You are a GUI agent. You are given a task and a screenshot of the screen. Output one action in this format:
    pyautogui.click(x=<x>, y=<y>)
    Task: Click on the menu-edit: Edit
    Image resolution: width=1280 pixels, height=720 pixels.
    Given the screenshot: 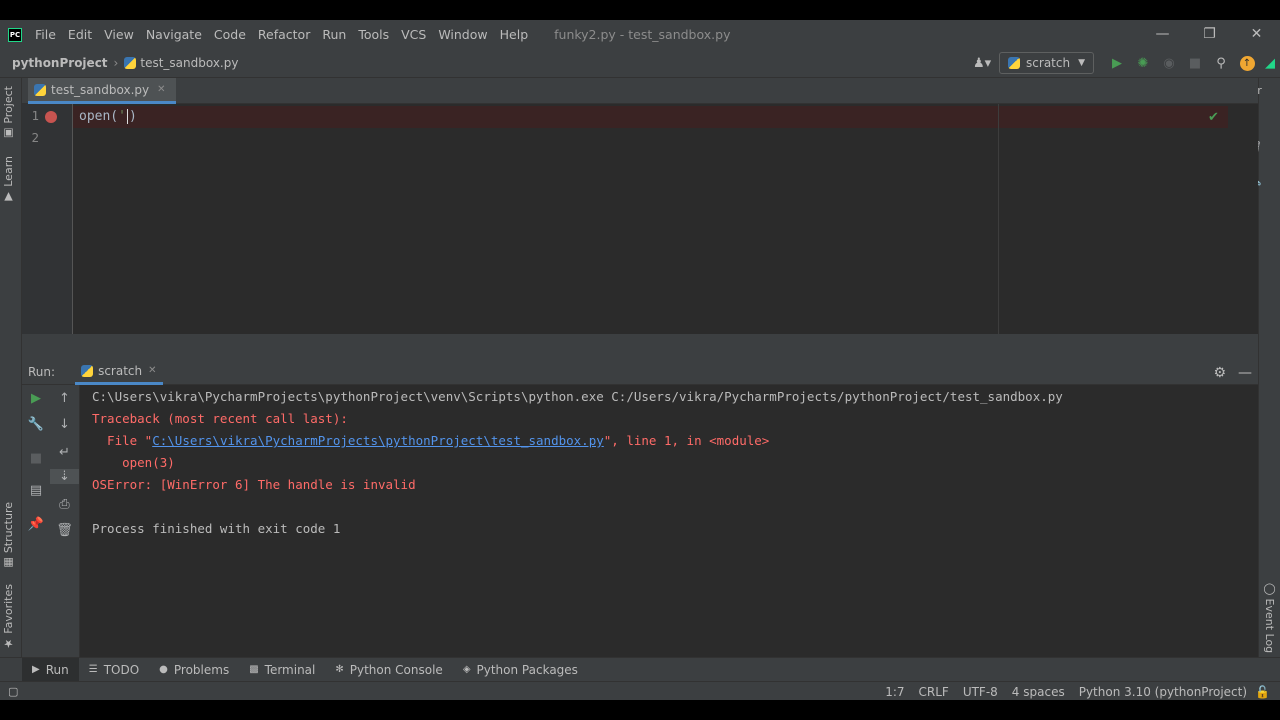 What is the action you would take?
    pyautogui.click(x=80, y=34)
    